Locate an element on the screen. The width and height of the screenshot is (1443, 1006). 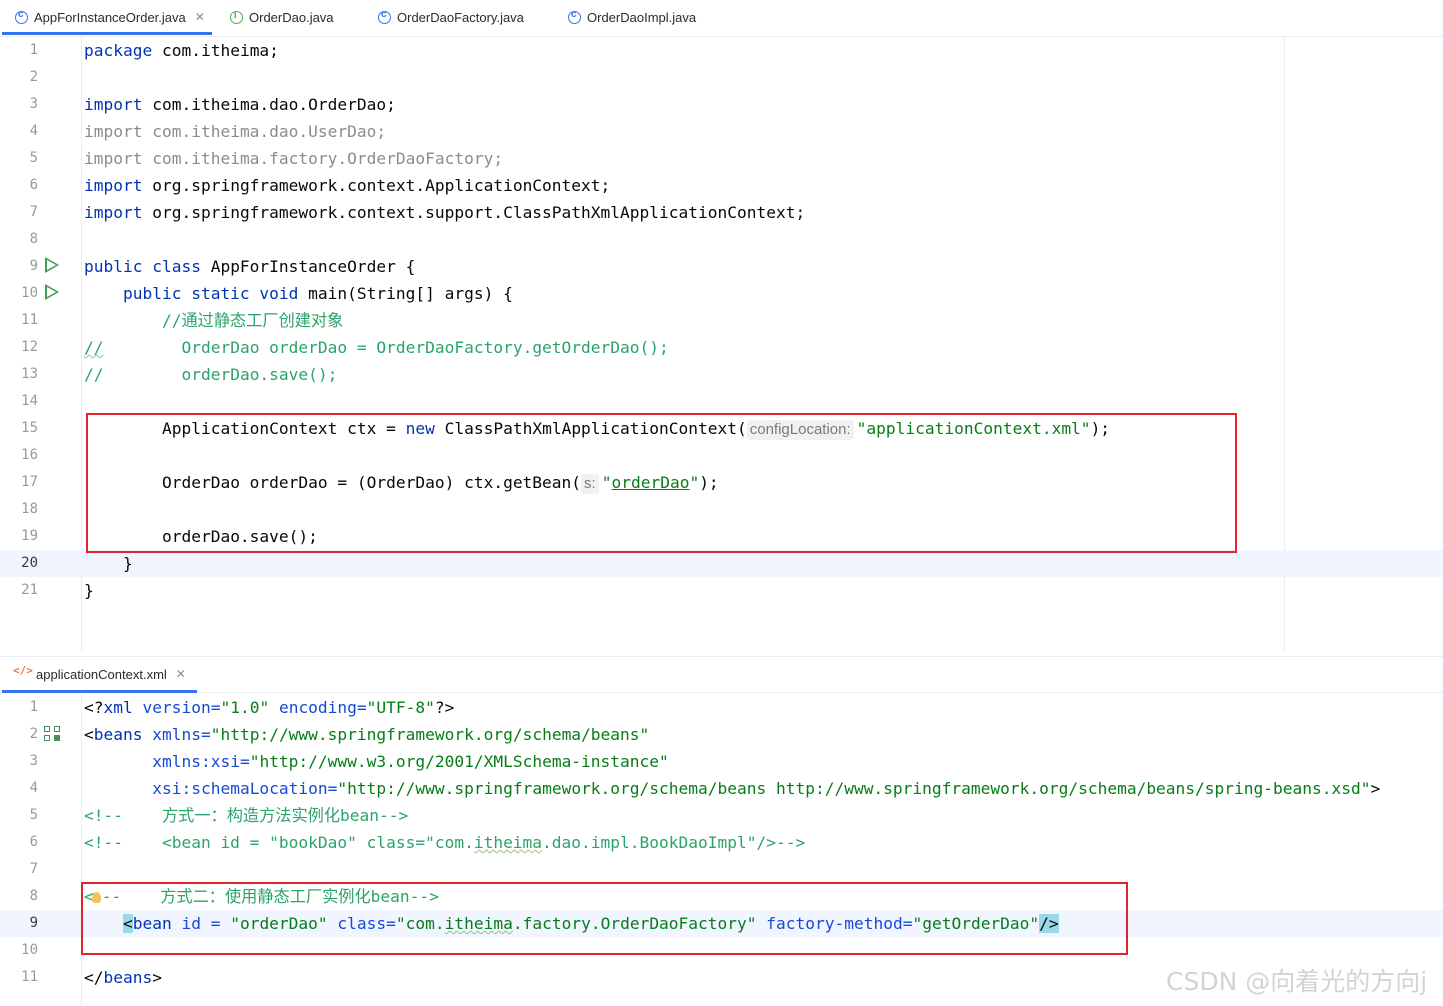
run-main-icon is located at coordinates (52, 292).